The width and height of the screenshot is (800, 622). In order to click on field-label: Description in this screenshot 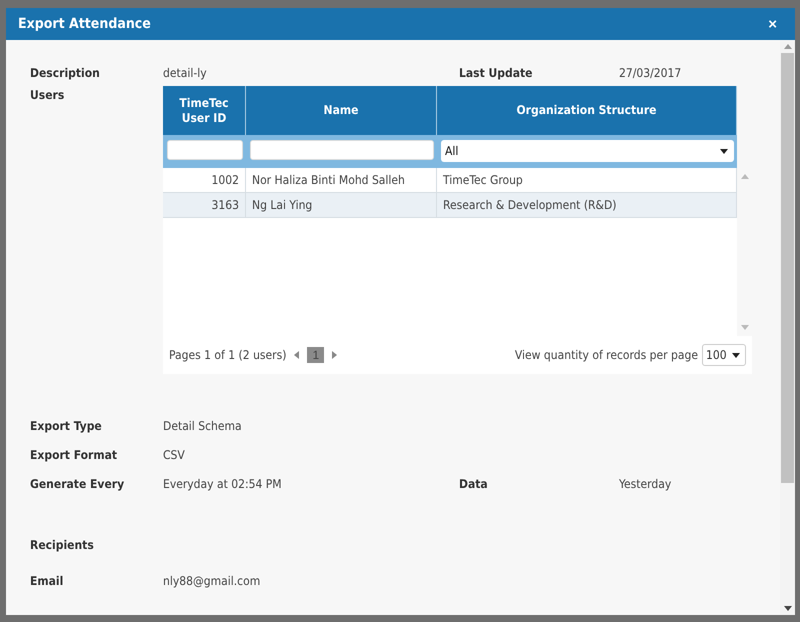, I will do `click(65, 73)`.